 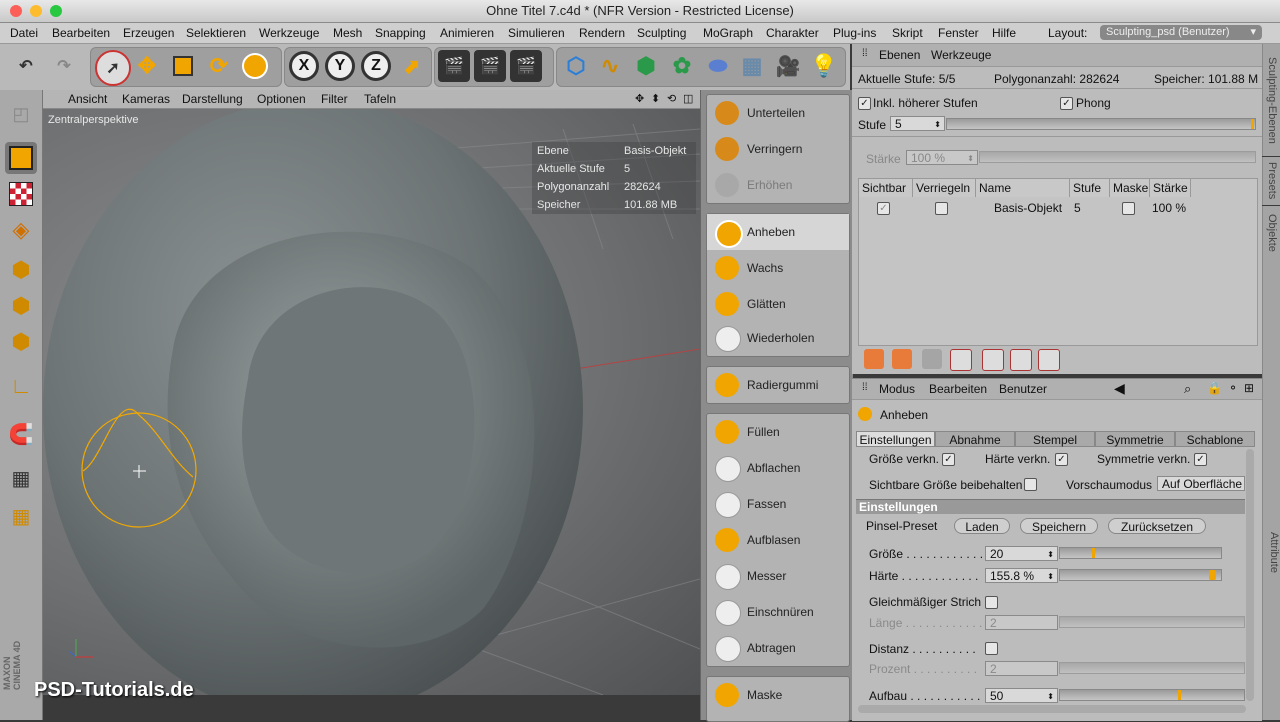 I want to click on model-mode-icon, so click(x=21, y=158).